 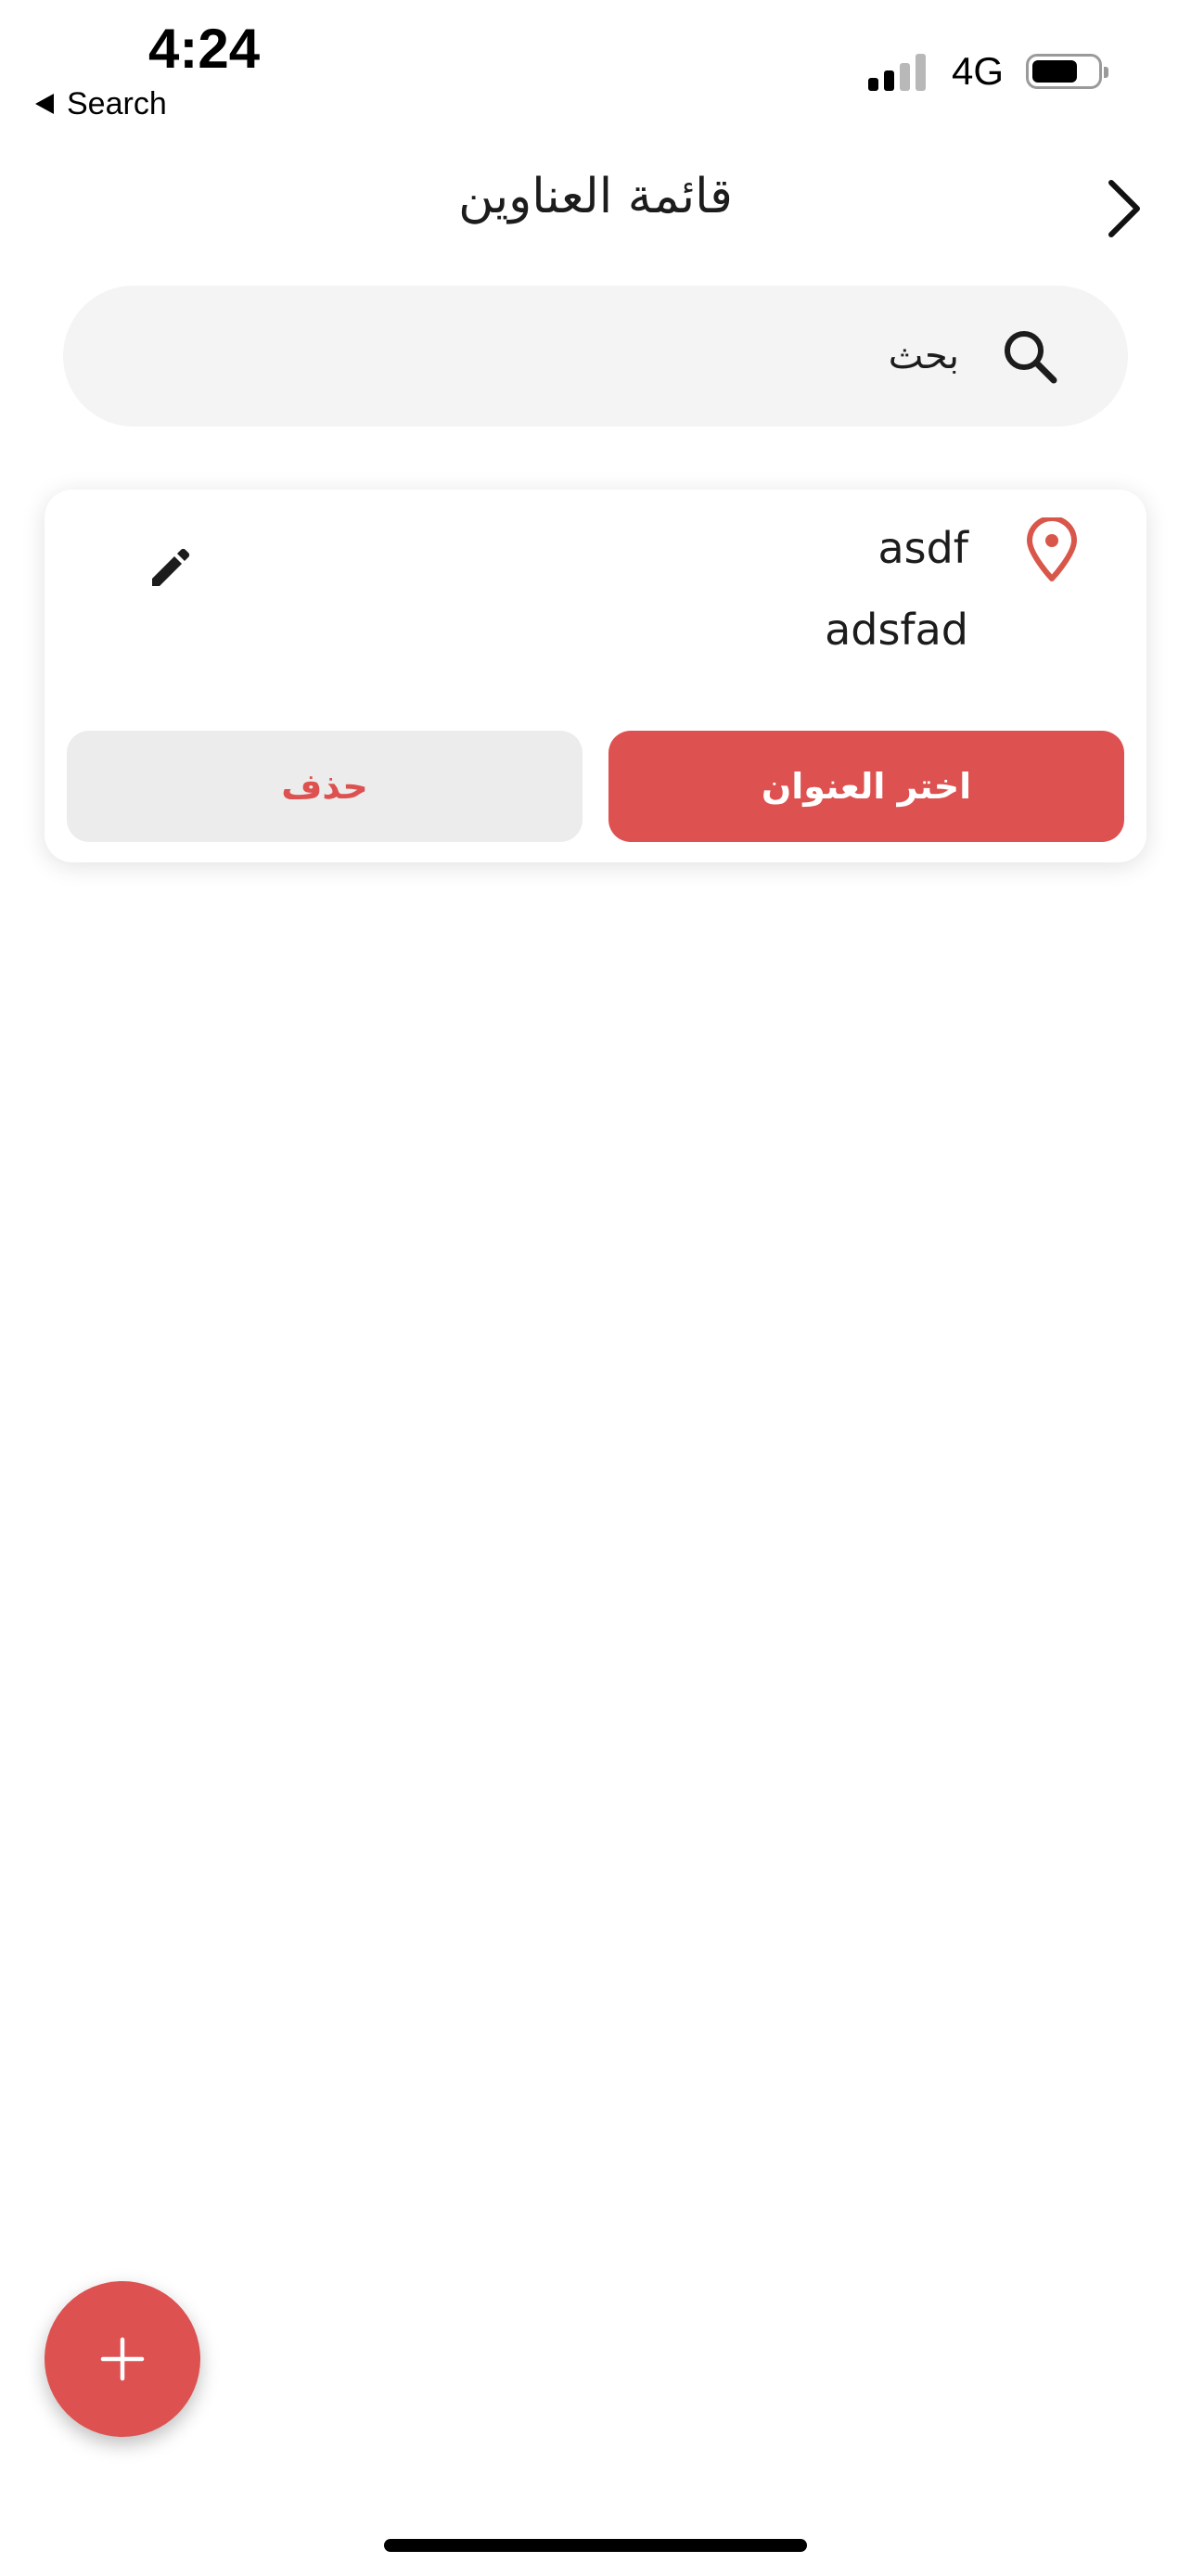 I want to click on search-input, so click(x=541, y=356).